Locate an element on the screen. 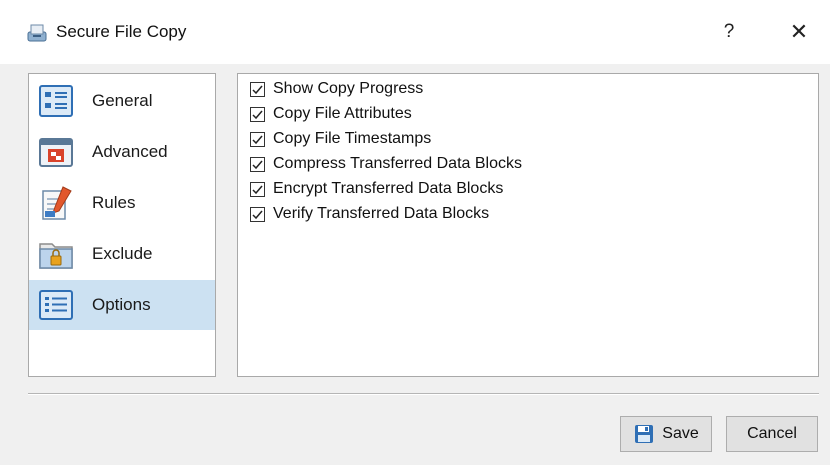  option-verify-blocks: Verify Transferred Data Blocks is located at coordinates (369, 214).